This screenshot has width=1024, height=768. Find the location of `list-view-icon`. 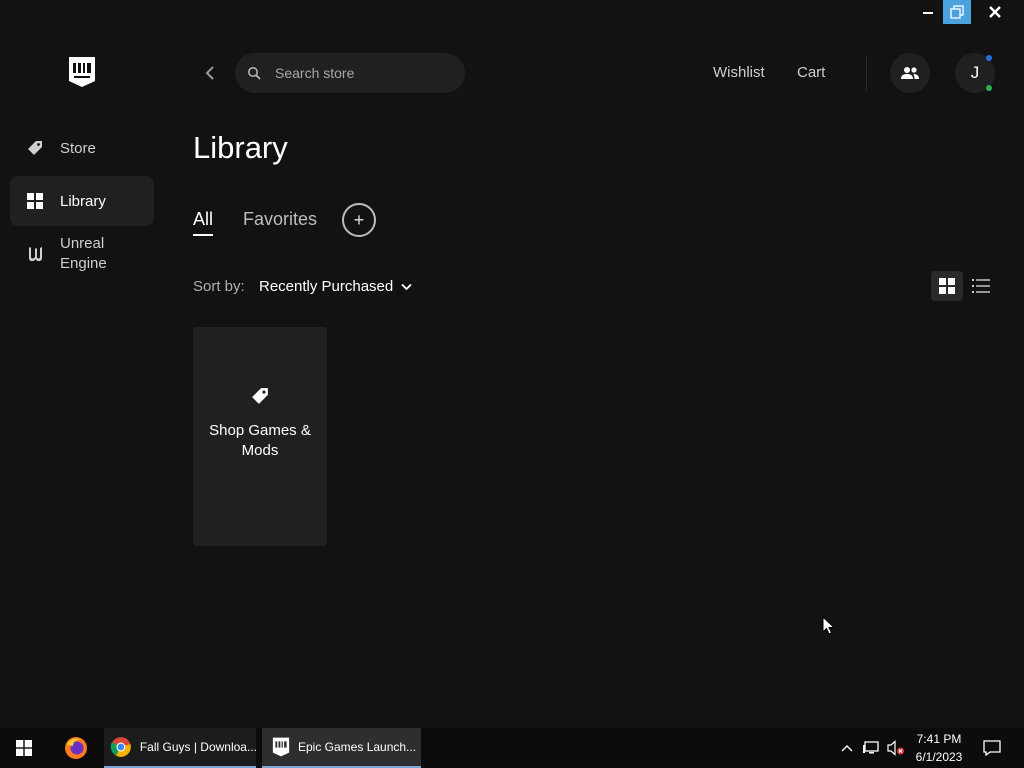

list-view-icon is located at coordinates (981, 286).